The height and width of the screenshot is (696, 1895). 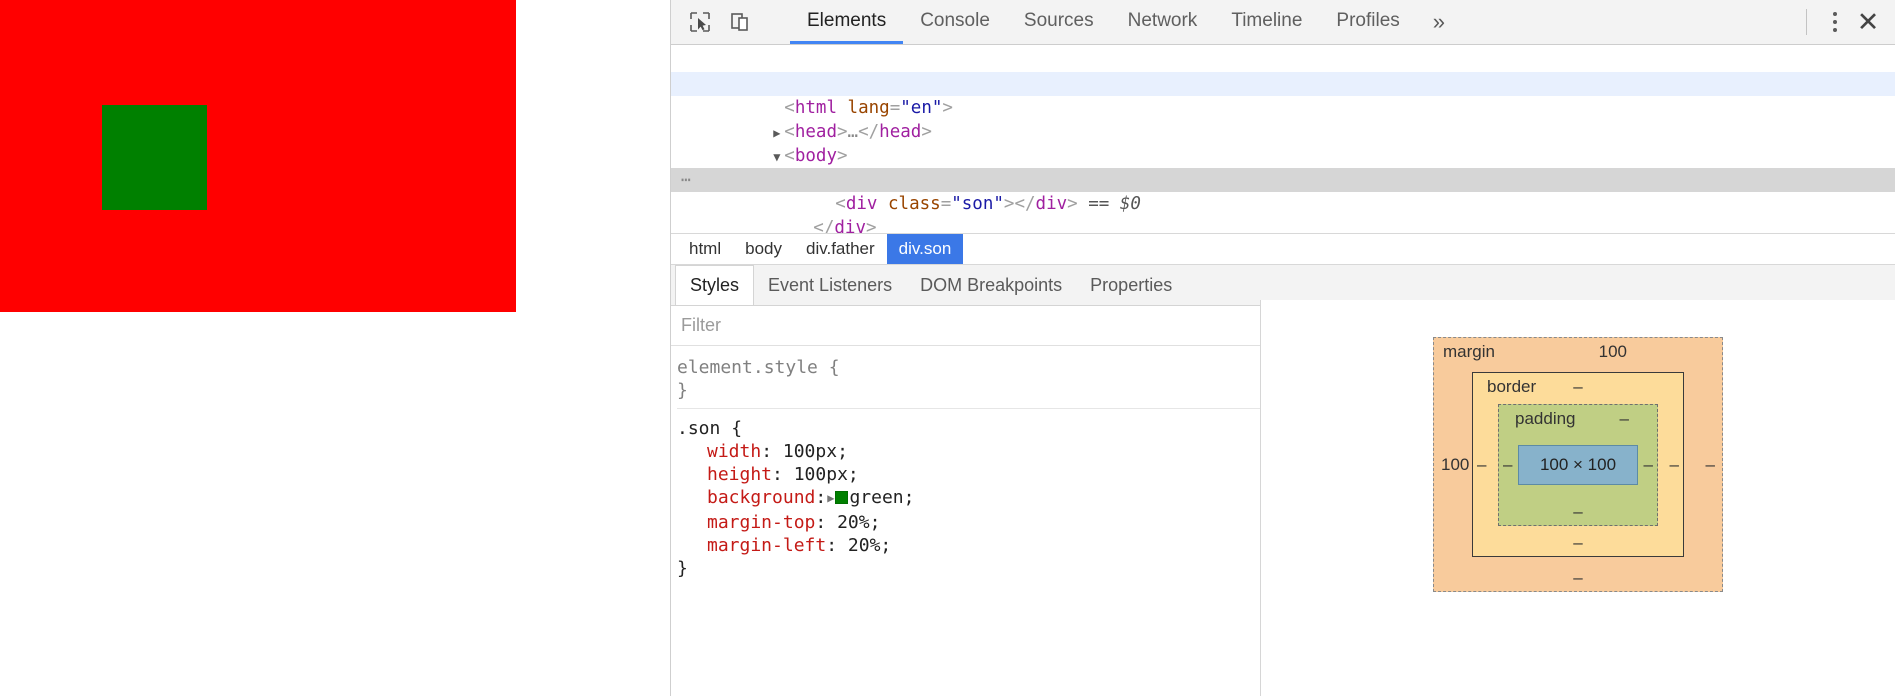 I want to click on tab-console: Console, so click(x=955, y=22).